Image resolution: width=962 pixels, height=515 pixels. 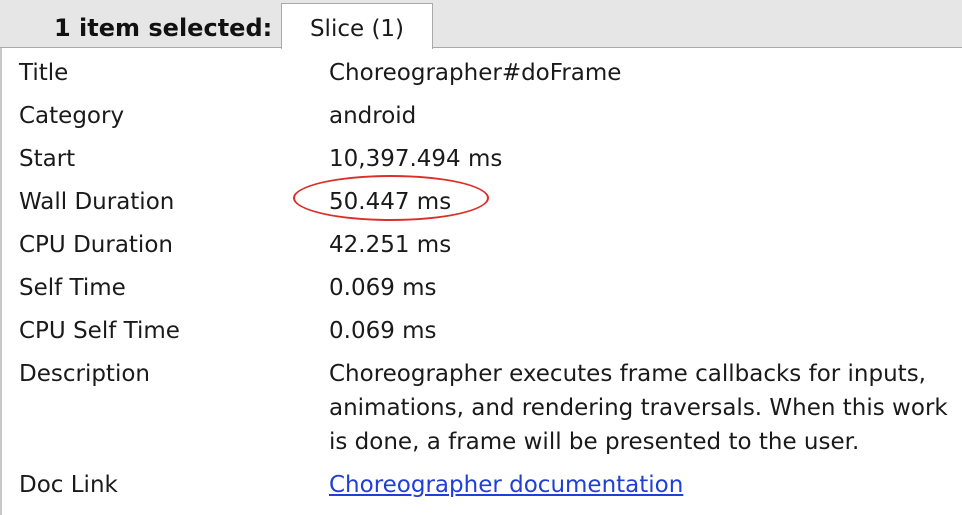 I want to click on detail-value: 42.251 ms, so click(x=390, y=245).